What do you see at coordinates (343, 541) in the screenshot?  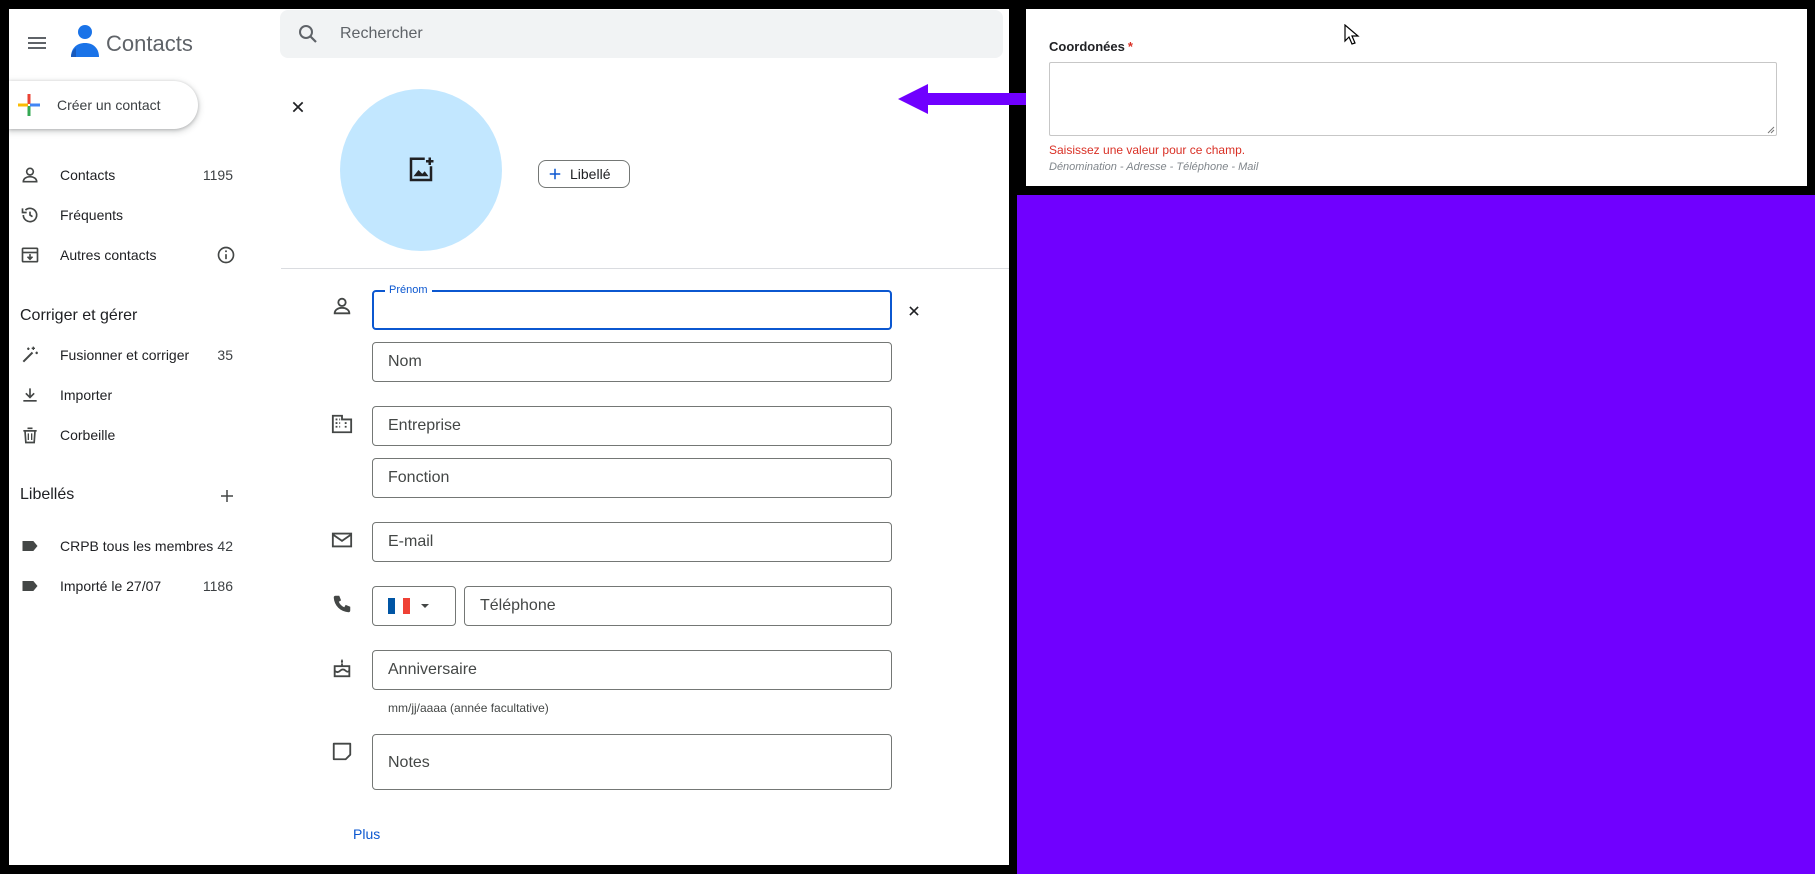 I see `mail-icon` at bounding box center [343, 541].